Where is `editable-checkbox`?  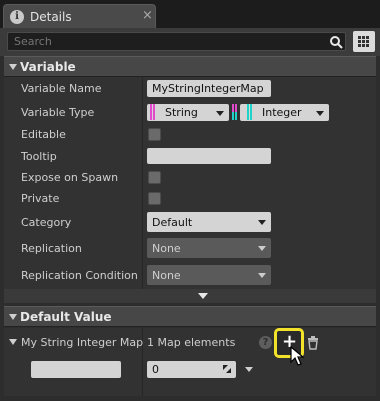 editable-checkbox is located at coordinates (154, 134).